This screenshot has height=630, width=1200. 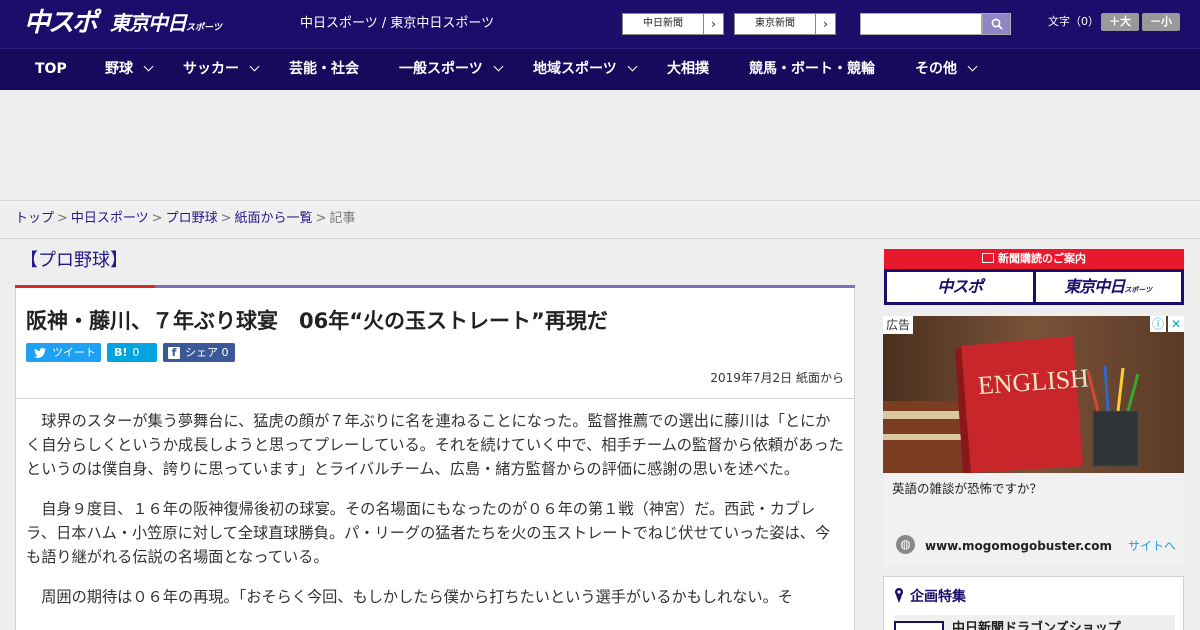 I want to click on facebook-share-button: f シェア 0, so click(x=199, y=352).